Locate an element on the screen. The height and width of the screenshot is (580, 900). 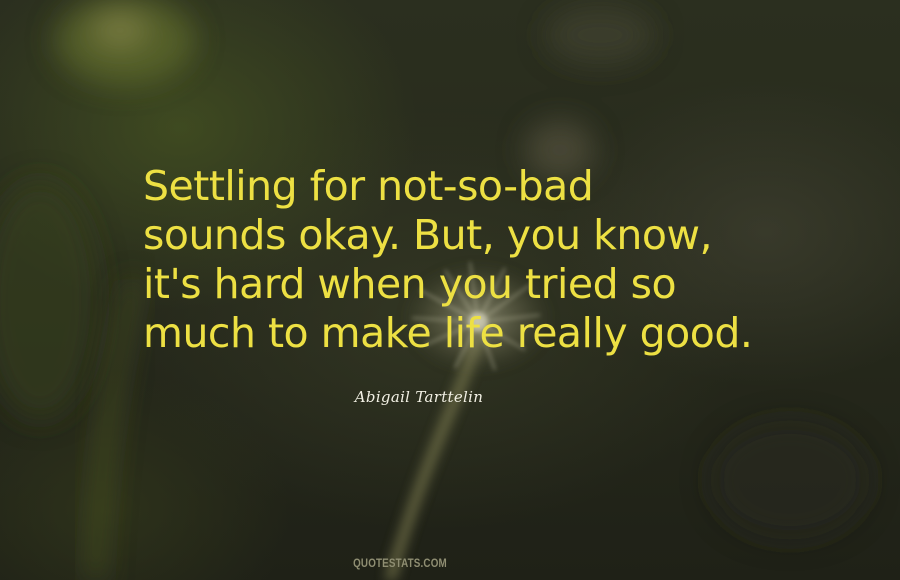
quote-line-4: much to make life really good. is located at coordinates (448, 333).